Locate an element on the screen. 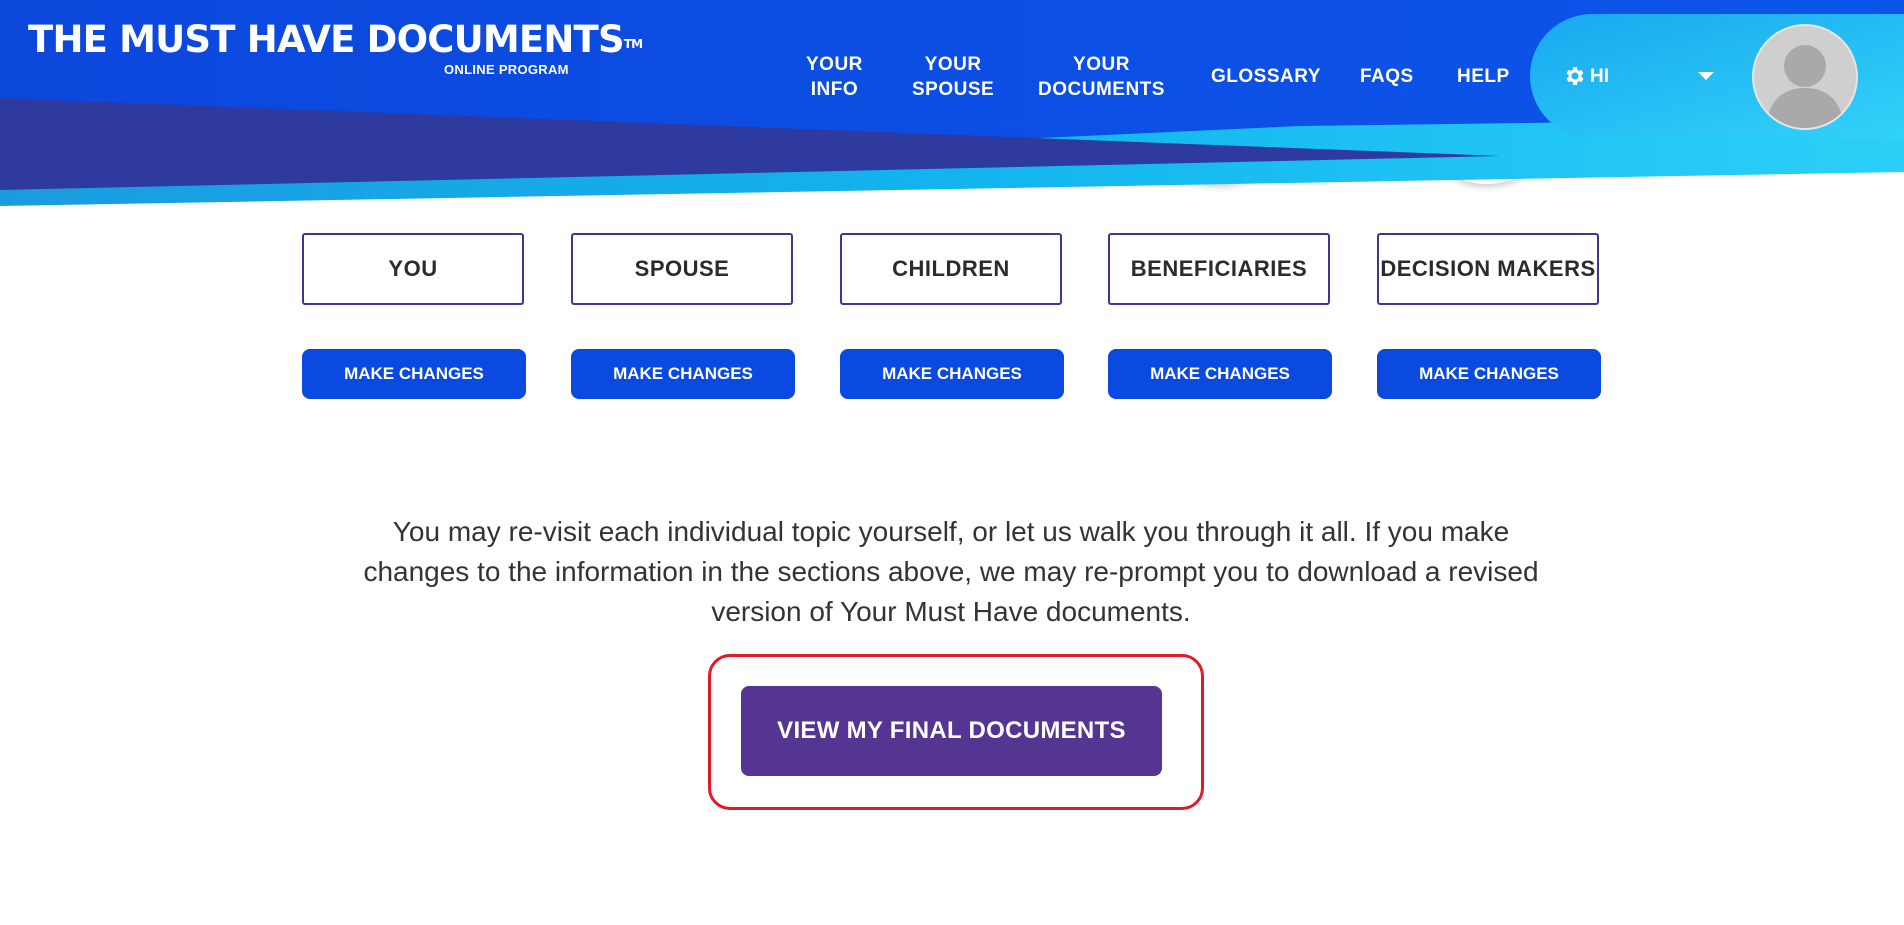 This screenshot has height=925, width=1904. chevron-down-icon is located at coordinates (1706, 76).